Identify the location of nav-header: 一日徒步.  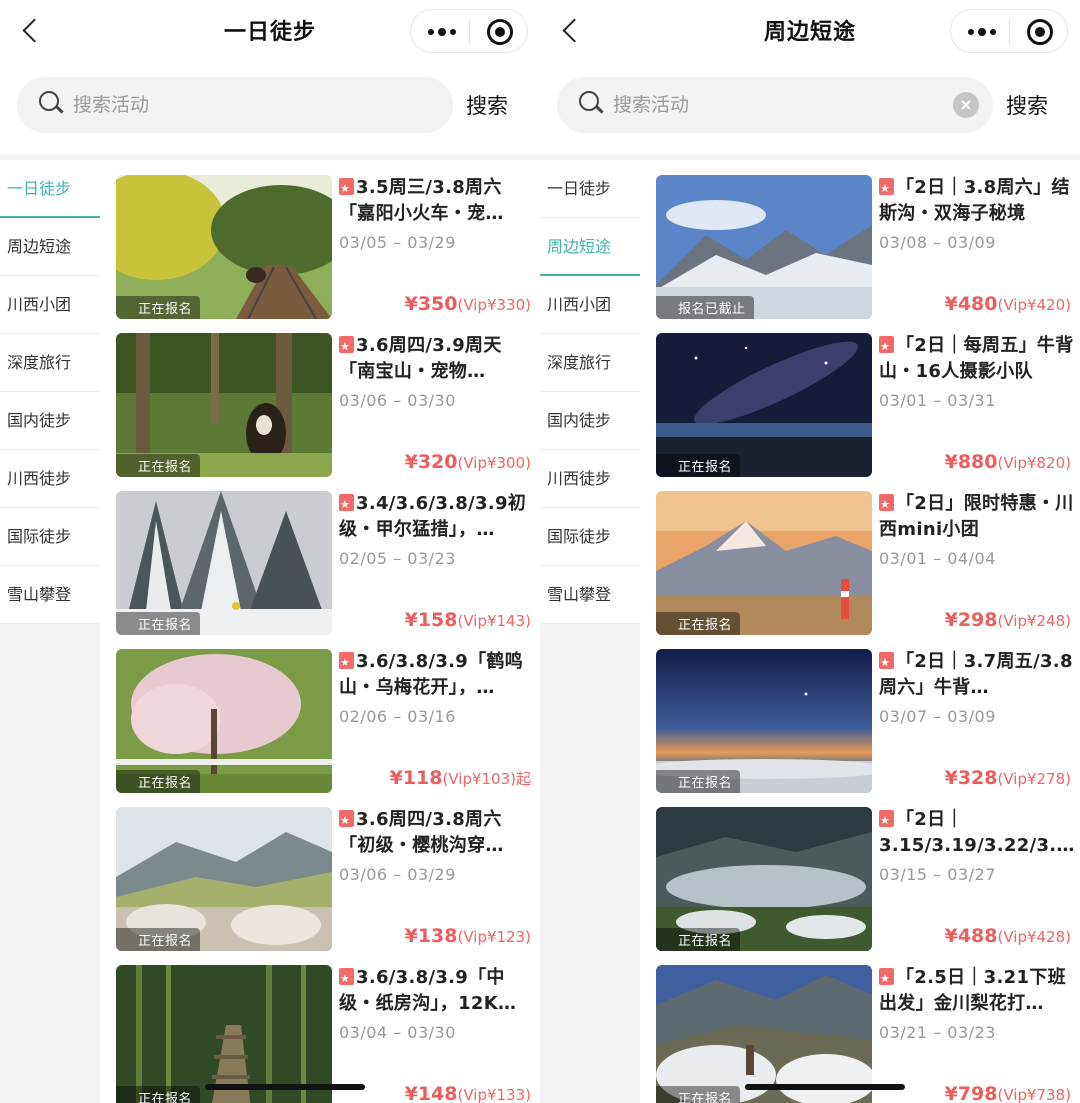
(270, 31).